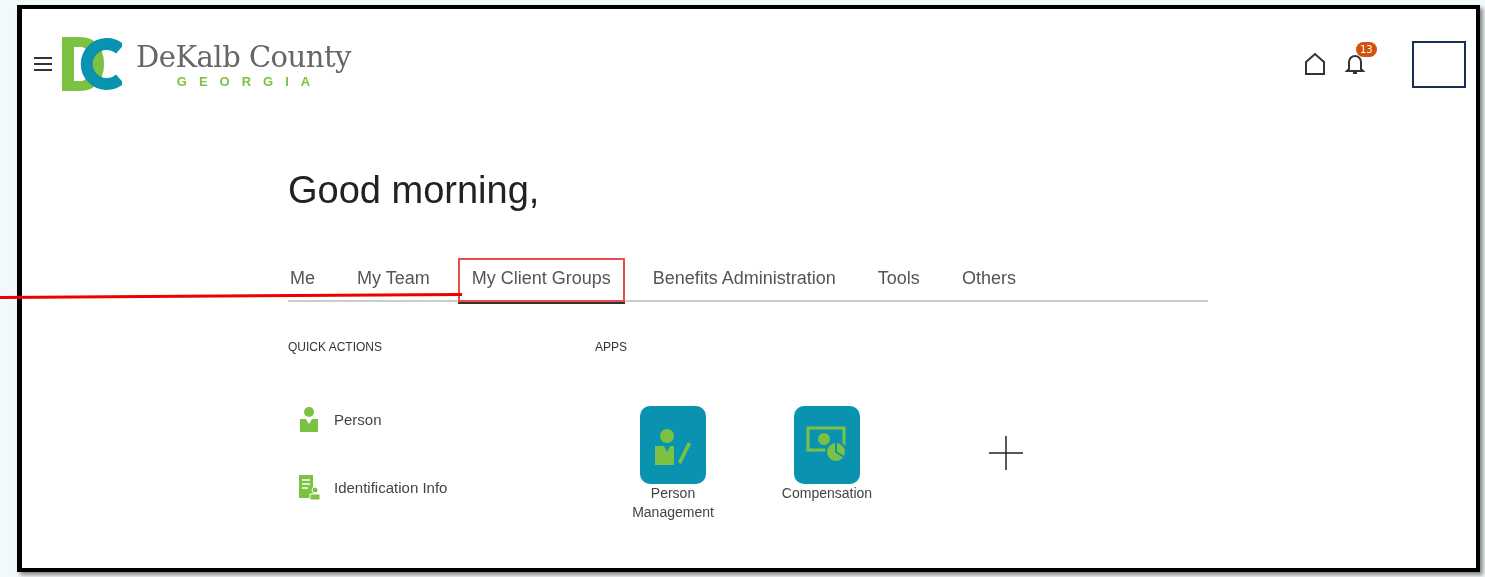  Describe the element at coordinates (393, 280) in the screenshot. I see `tab: My Team` at that location.